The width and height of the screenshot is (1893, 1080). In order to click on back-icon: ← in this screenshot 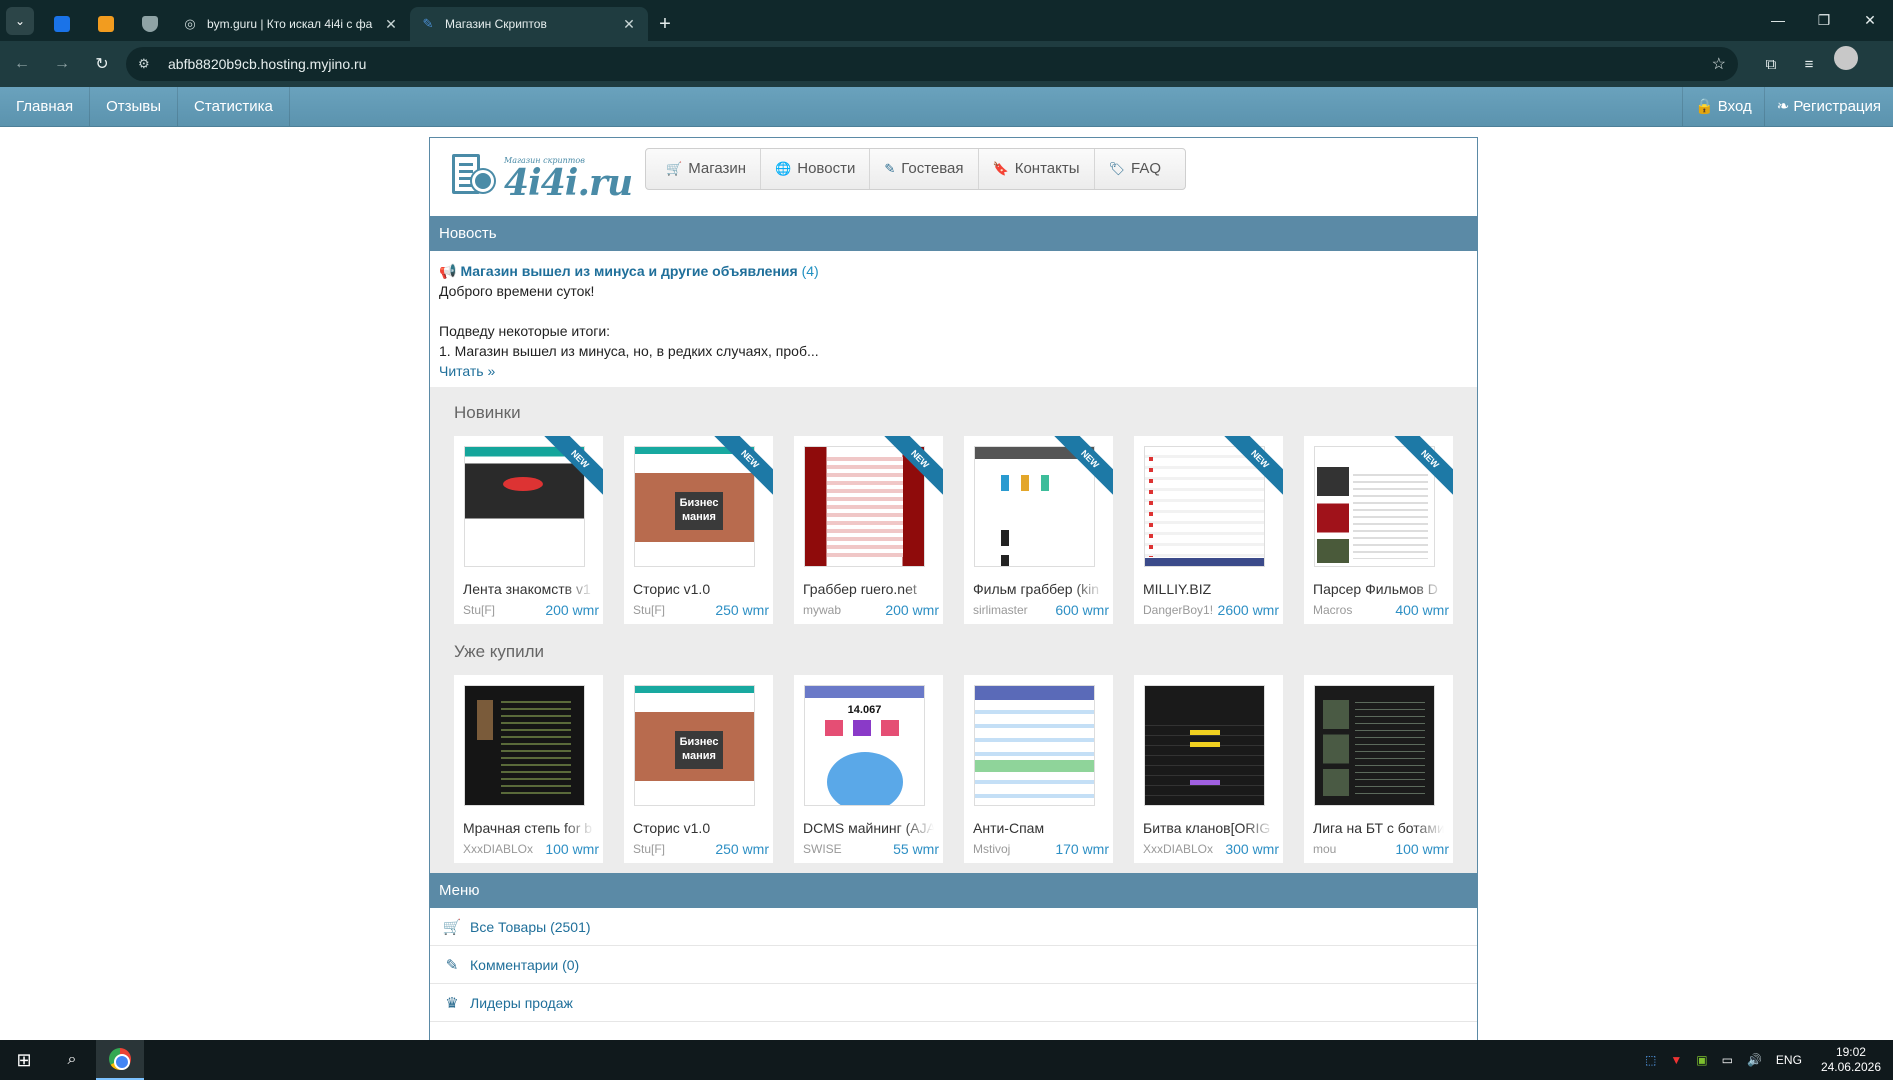, I will do `click(22, 64)`.